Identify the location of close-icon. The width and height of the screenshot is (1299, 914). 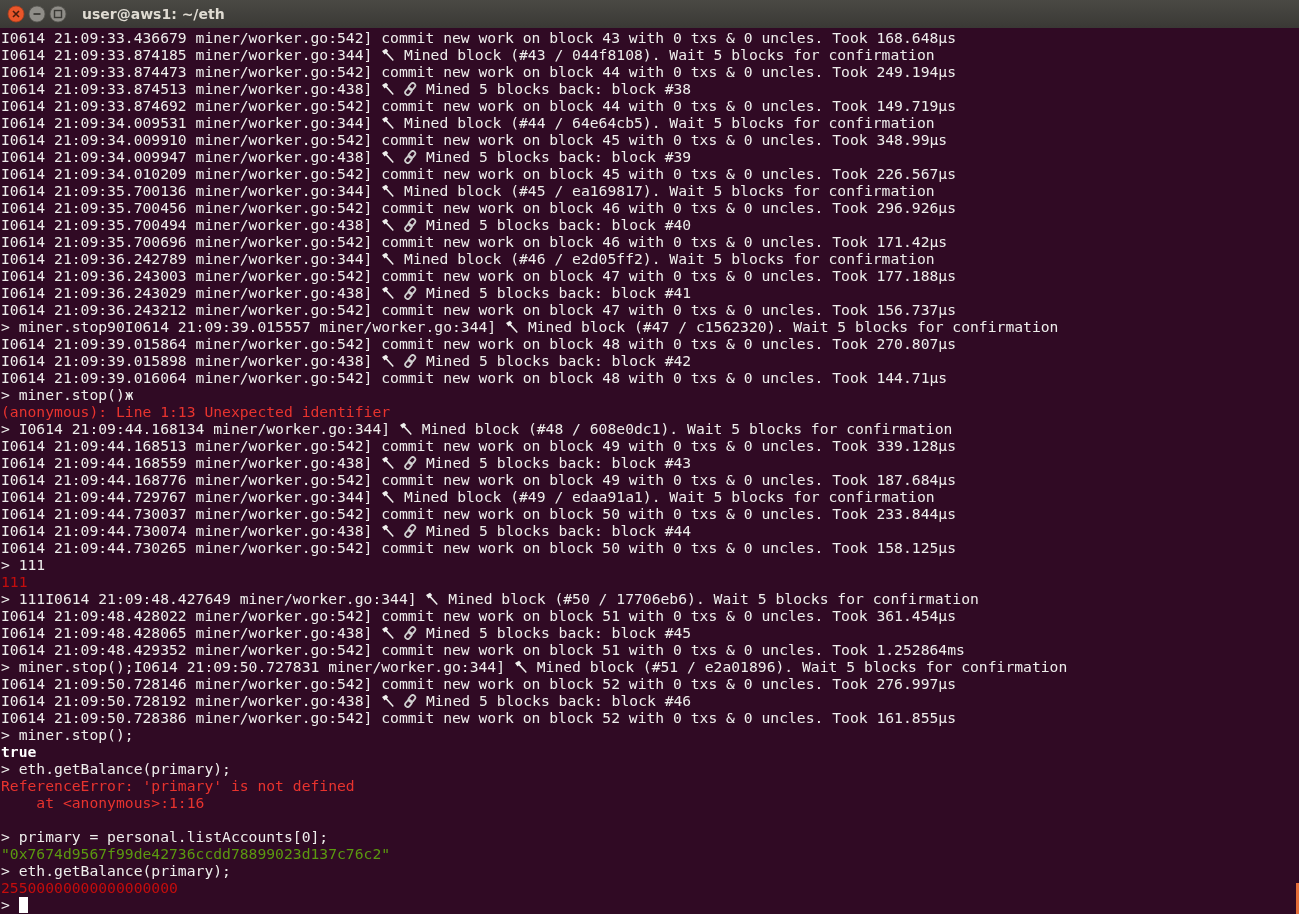
(16, 14).